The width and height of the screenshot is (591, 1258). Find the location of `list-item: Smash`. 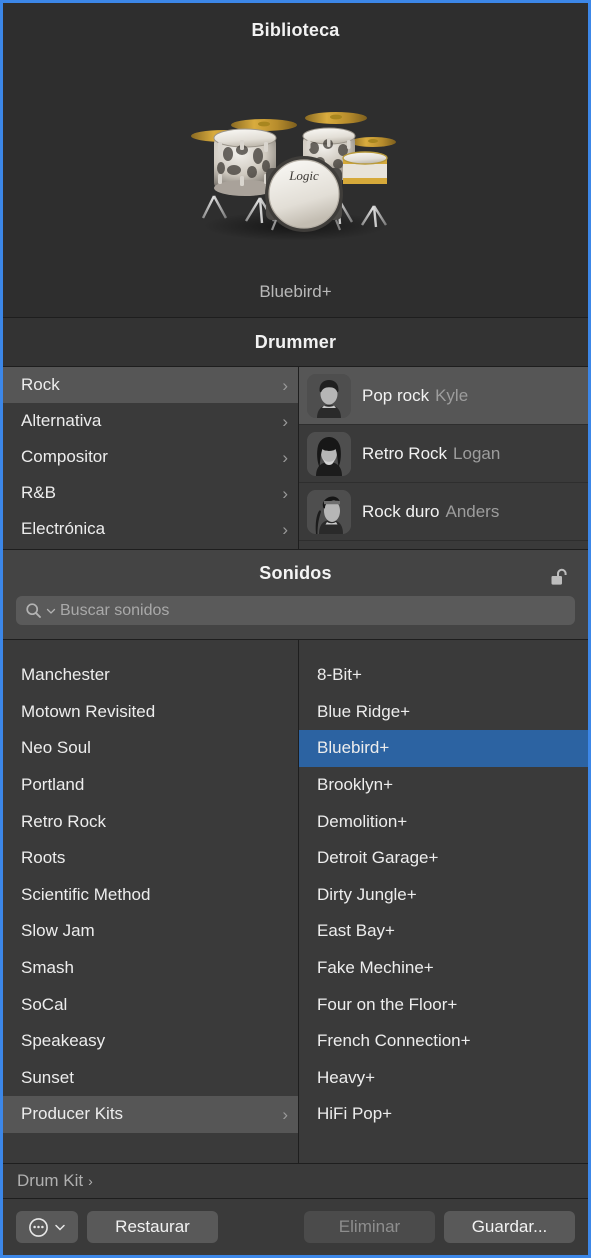

list-item: Smash is located at coordinates (150, 968).